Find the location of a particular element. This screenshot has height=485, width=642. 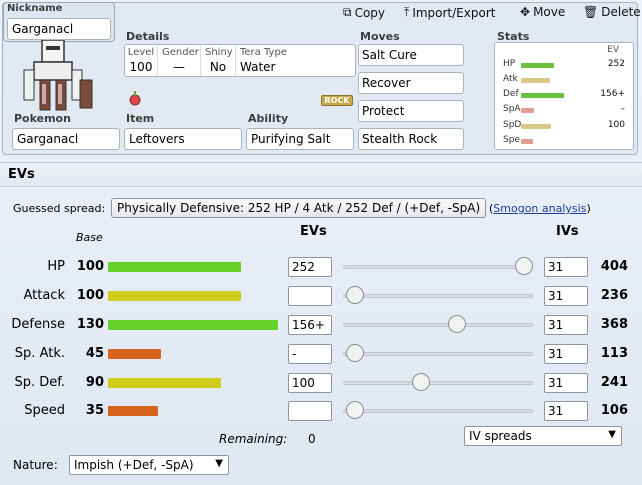

move-label: Move is located at coordinates (549, 12).